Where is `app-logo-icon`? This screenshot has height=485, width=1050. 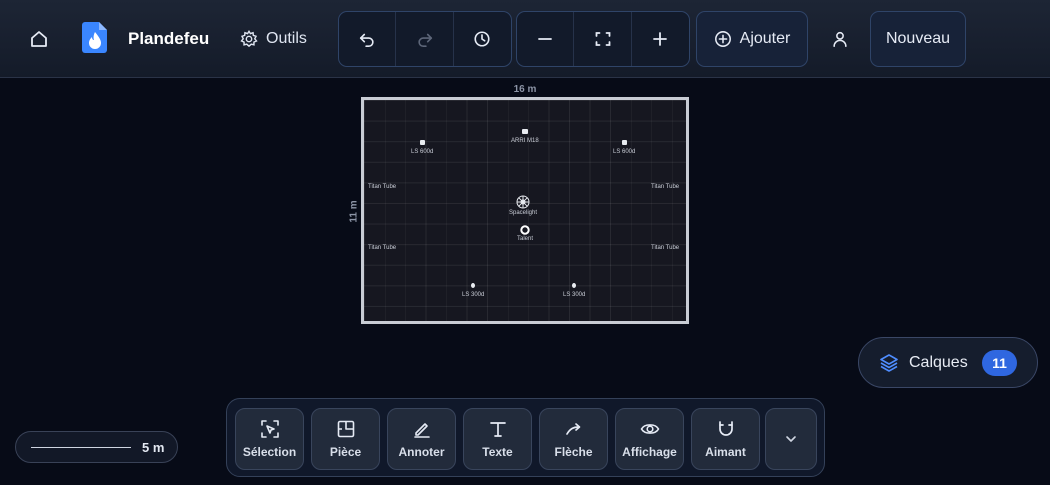 app-logo-icon is located at coordinates (95, 37).